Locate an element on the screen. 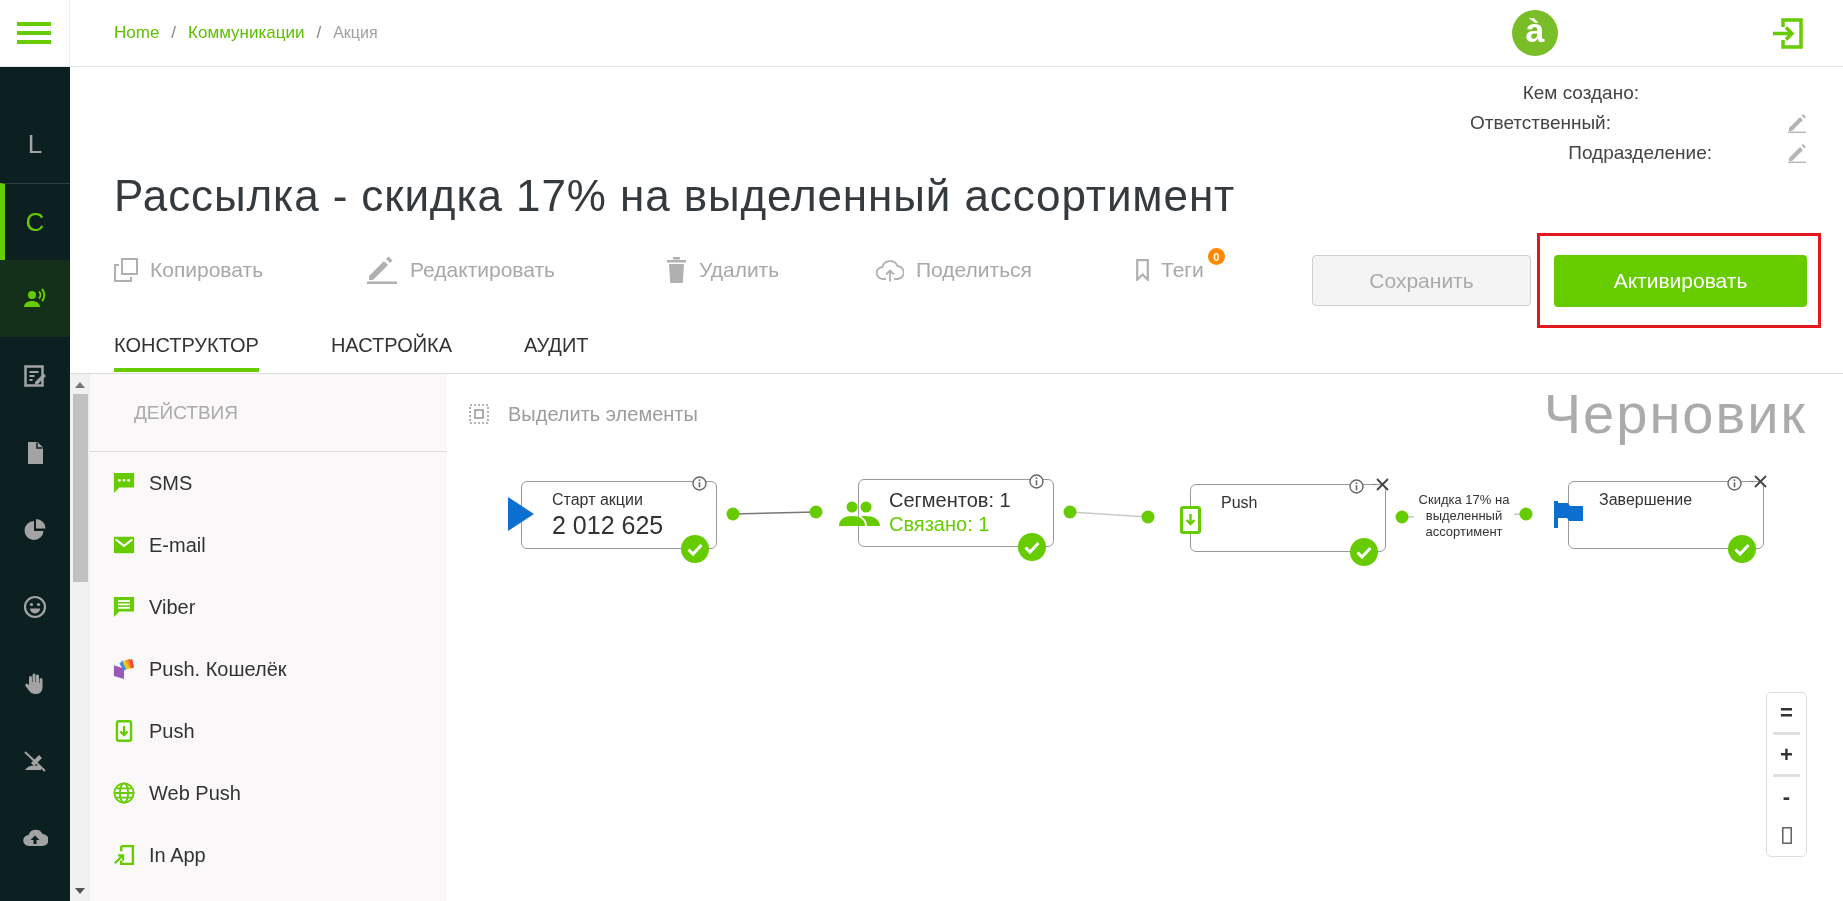  flow-node: Push is located at coordinates (1288, 518).